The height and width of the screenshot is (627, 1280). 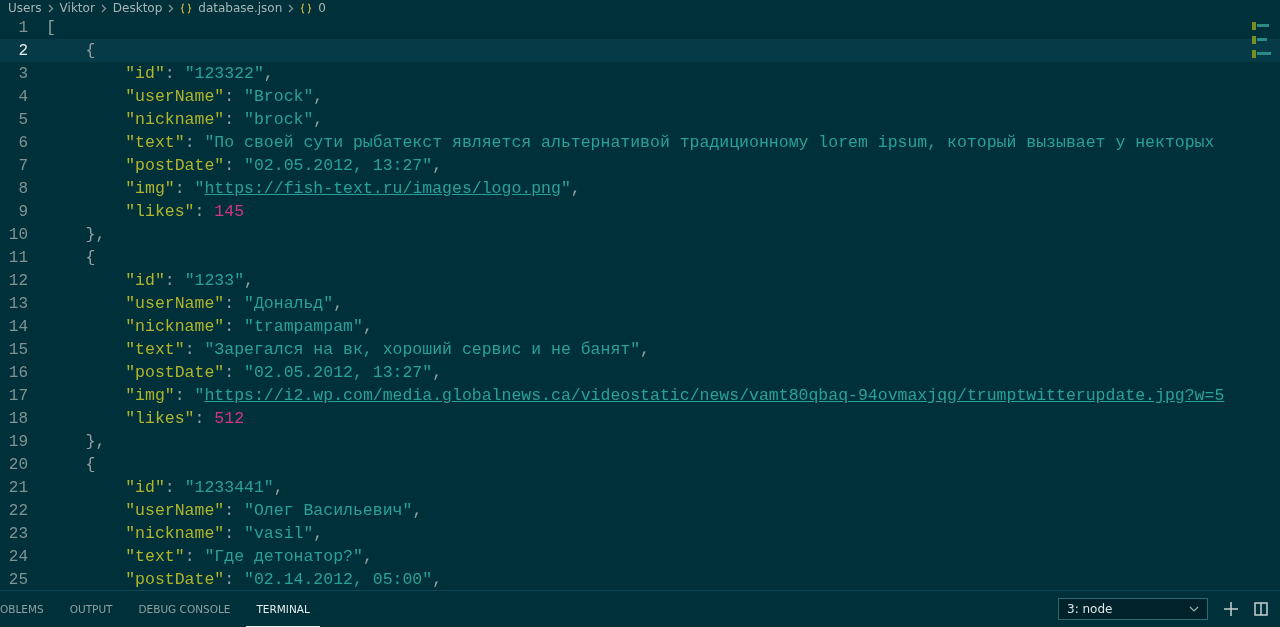 I want to click on line-number: 3, so click(x=22, y=73).